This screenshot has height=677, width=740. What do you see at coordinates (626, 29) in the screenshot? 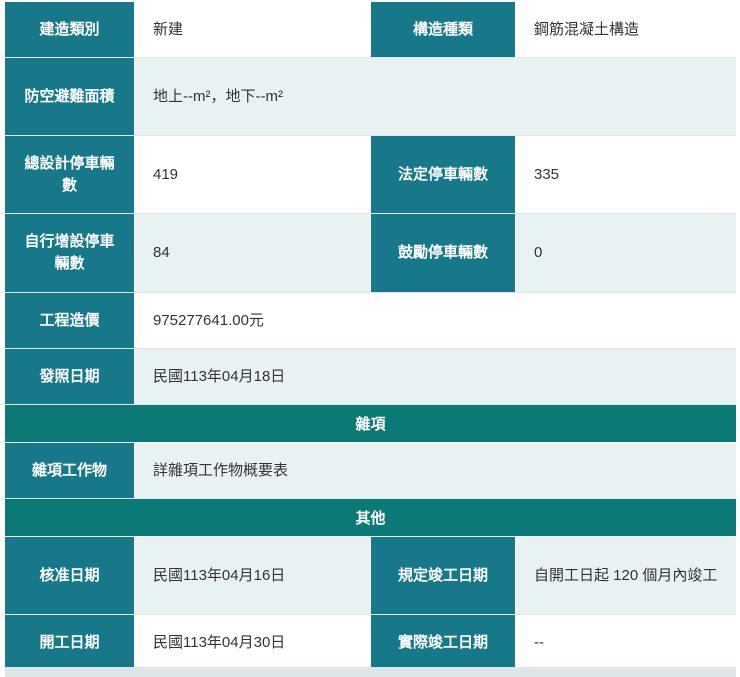
I see `value: 鋼筋混凝土構造` at bounding box center [626, 29].